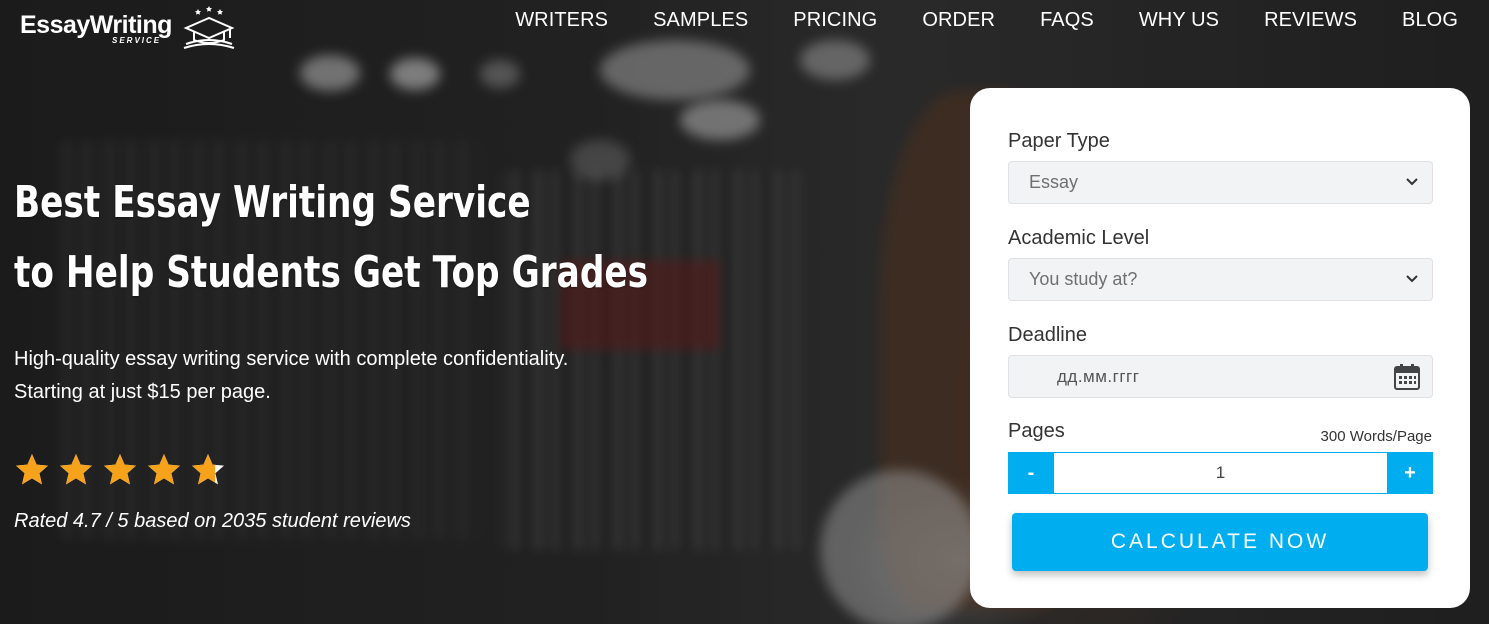  What do you see at coordinates (1410, 473) in the screenshot?
I see `increase-pages-button: +` at bounding box center [1410, 473].